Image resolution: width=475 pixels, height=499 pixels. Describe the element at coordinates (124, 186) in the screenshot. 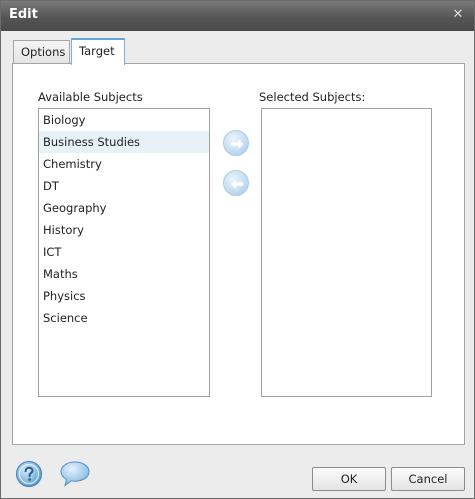

I see `list-item-dt: DT` at that location.